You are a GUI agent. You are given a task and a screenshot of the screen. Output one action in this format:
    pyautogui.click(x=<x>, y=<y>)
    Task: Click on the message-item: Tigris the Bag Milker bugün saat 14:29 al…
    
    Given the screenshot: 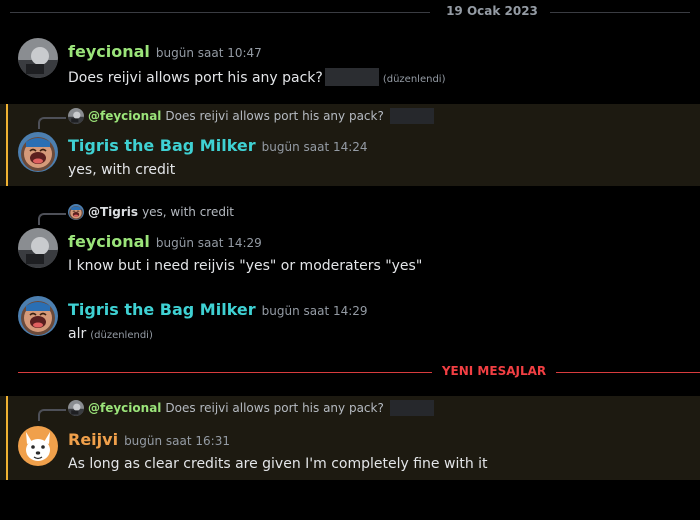 What is the action you would take?
    pyautogui.click(x=350, y=322)
    